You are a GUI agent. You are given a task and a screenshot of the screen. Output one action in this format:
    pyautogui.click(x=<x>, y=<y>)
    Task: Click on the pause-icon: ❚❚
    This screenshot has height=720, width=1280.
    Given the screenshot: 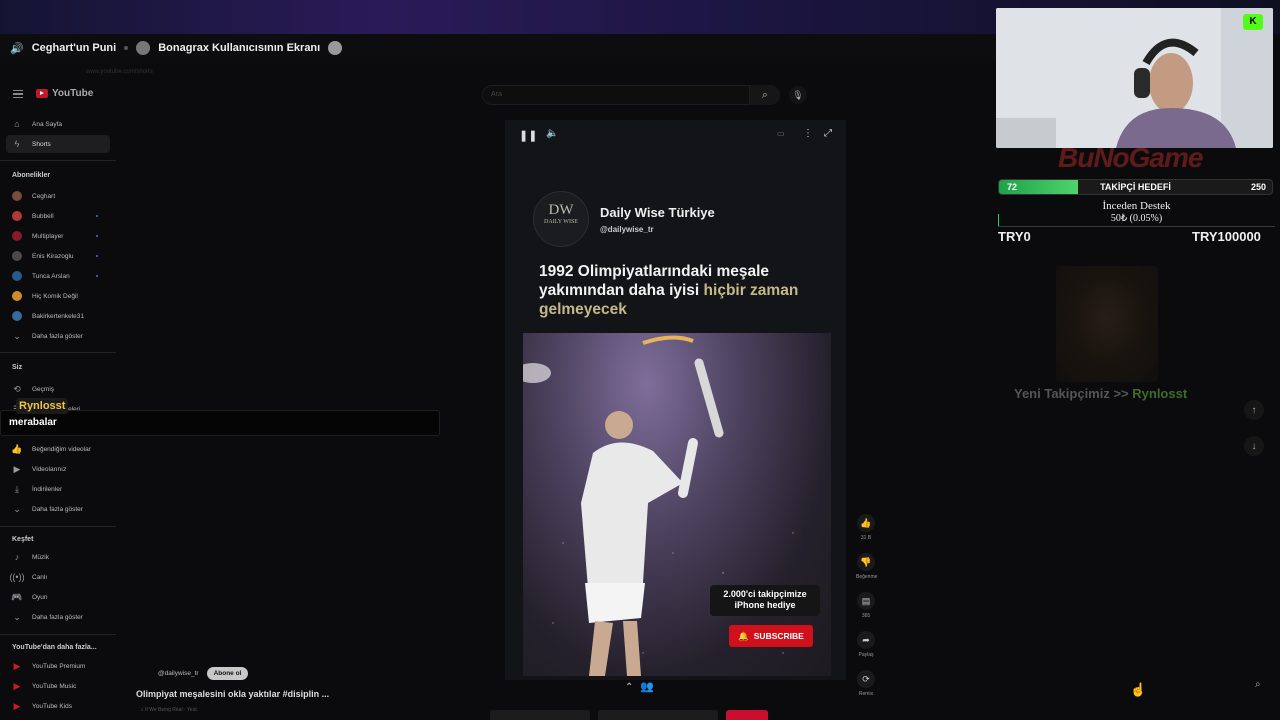 What is the action you would take?
    pyautogui.click(x=528, y=135)
    